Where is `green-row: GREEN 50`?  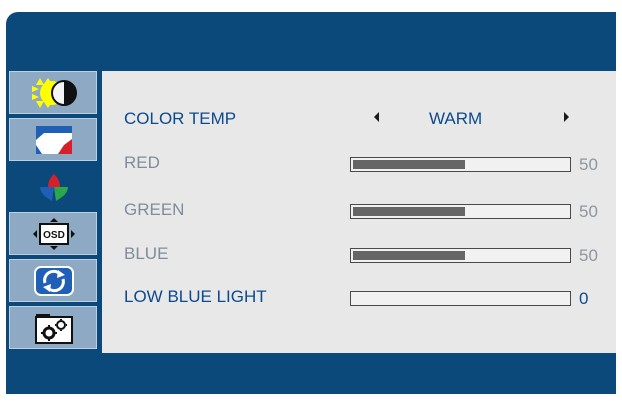
green-row: GREEN 50 is located at coordinates (364, 210).